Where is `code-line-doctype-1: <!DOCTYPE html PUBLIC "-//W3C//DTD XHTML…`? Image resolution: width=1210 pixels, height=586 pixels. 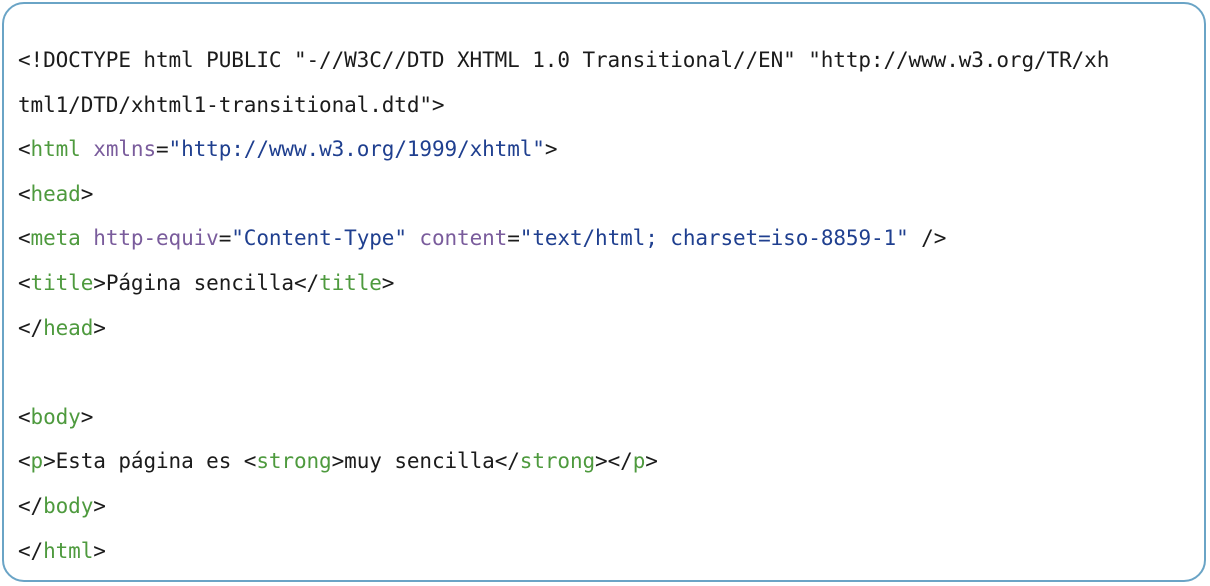
code-line-doctype-1: <!DOCTYPE html PUBLIC "-//W3C//DTD XHTML… is located at coordinates (604, 60).